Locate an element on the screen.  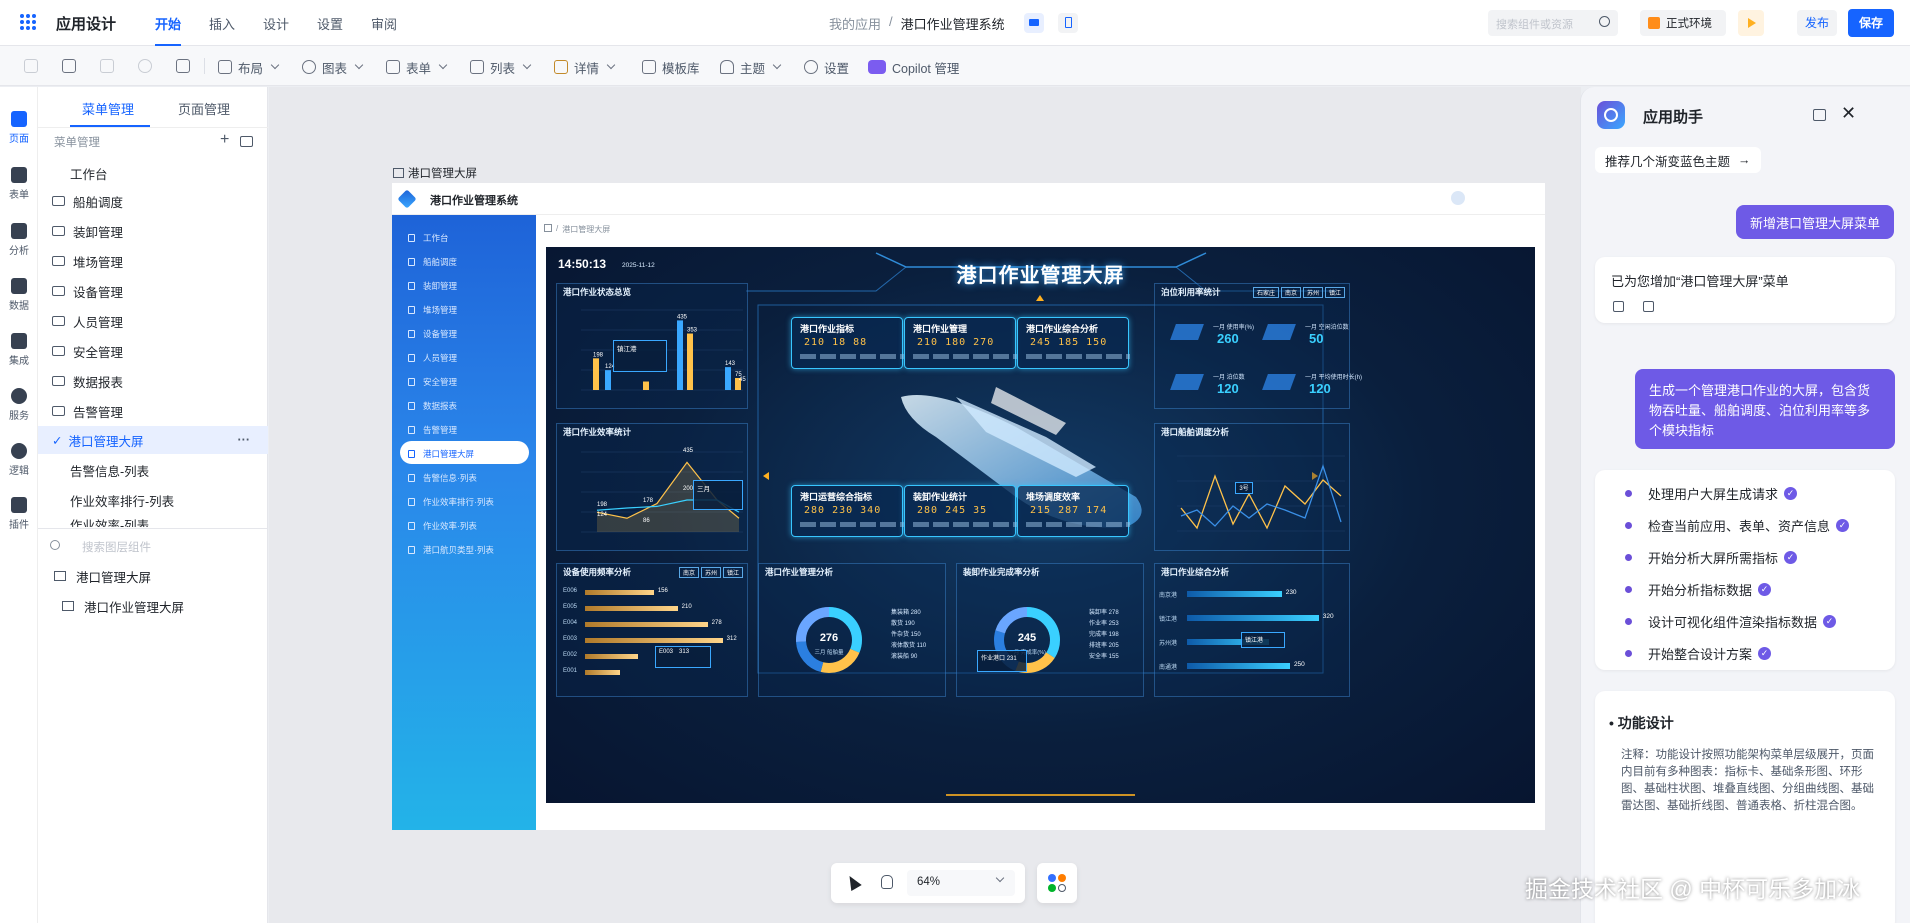
tab-insert: 插入 is located at coordinates (222, 23).